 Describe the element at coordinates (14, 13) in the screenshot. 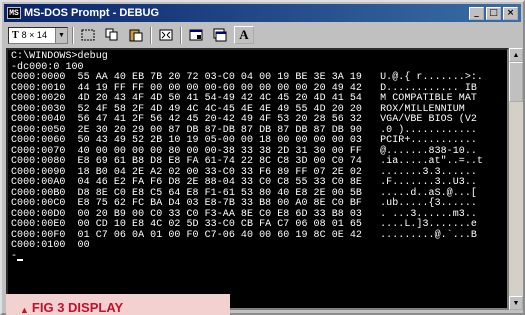

I see `ms-dos-icon: MS` at that location.